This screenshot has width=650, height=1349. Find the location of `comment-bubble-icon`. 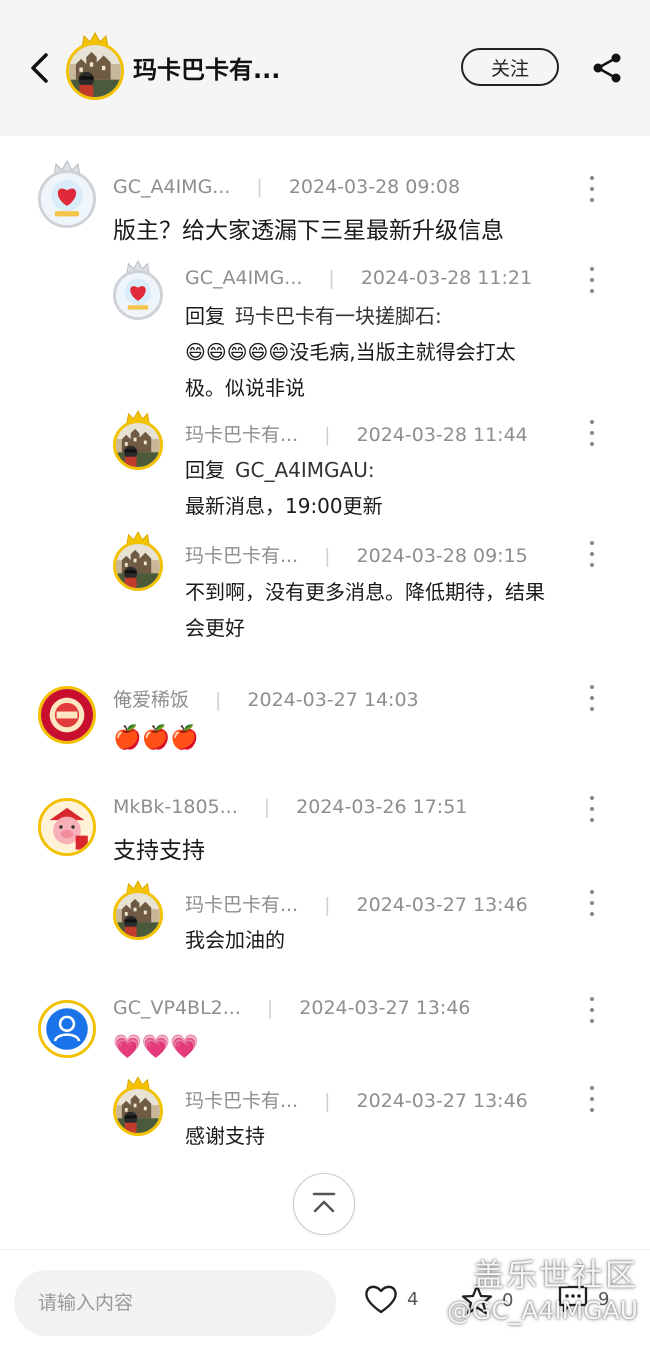

comment-bubble-icon is located at coordinates (573, 1299).